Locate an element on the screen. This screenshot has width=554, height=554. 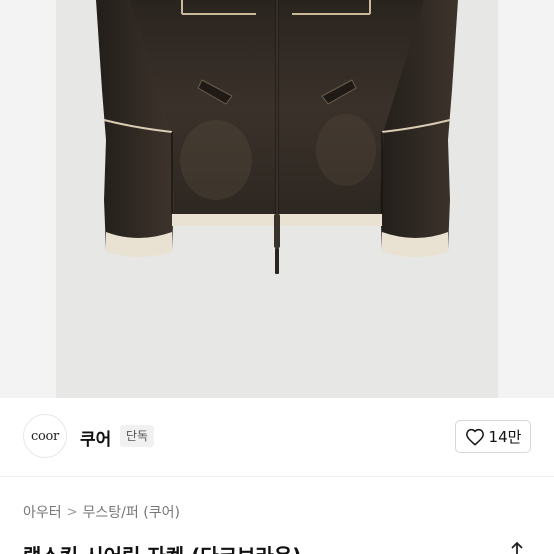
exclusive-badge: 단독 is located at coordinates (137, 436).